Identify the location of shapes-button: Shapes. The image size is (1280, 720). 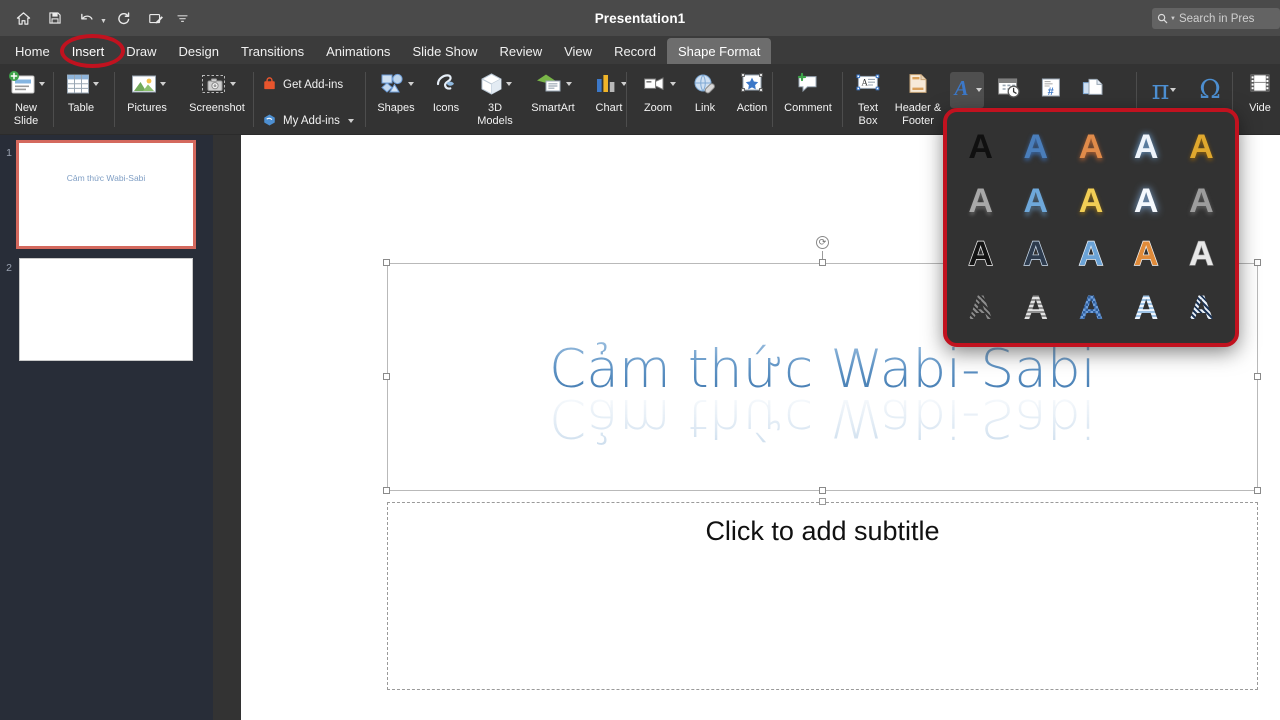
(396, 98).